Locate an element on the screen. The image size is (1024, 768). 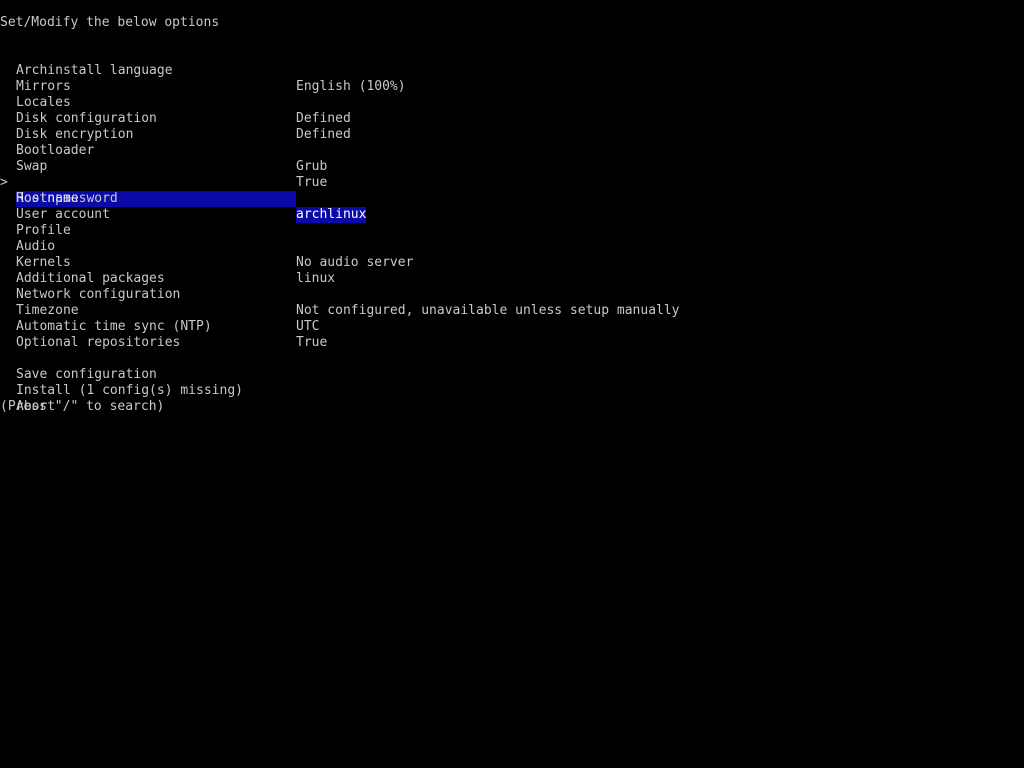
menu-item-disk-encryption: Disk encryption is located at coordinates (512, 126).